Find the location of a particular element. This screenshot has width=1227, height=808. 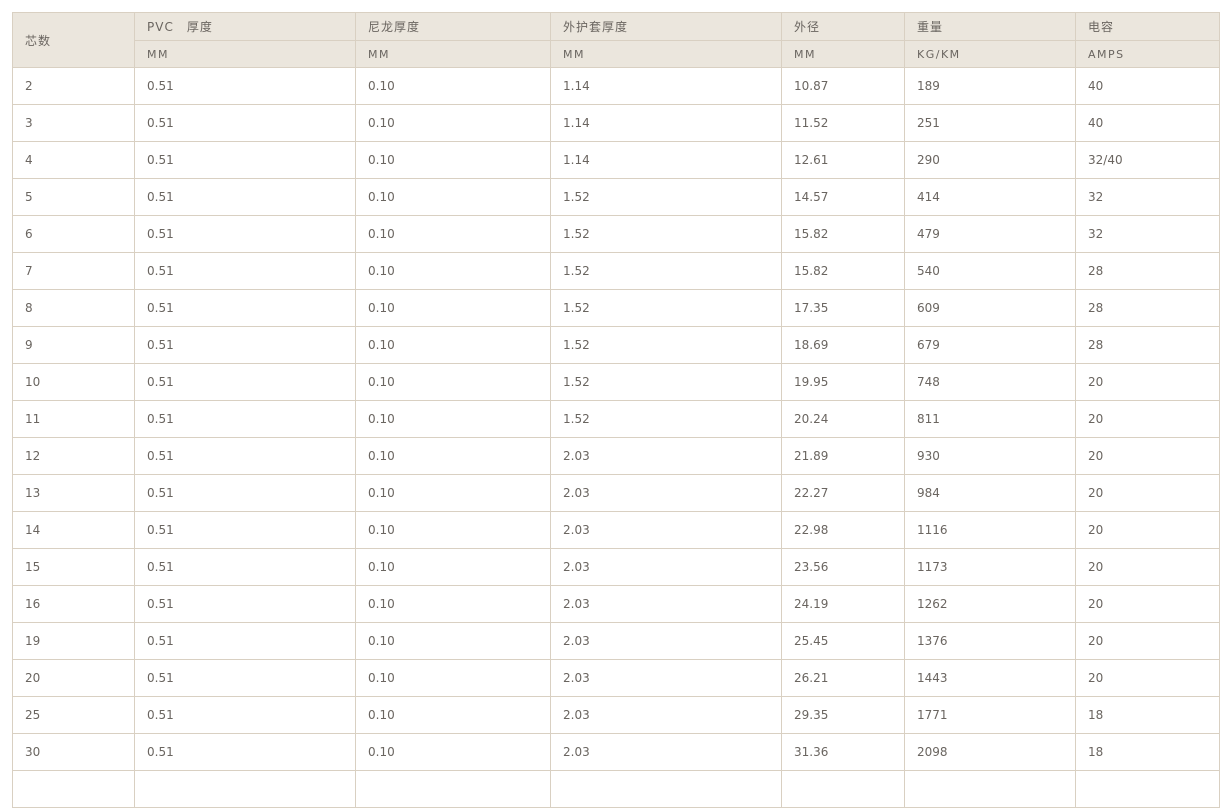

cell-cores: 16 is located at coordinates (73, 604).